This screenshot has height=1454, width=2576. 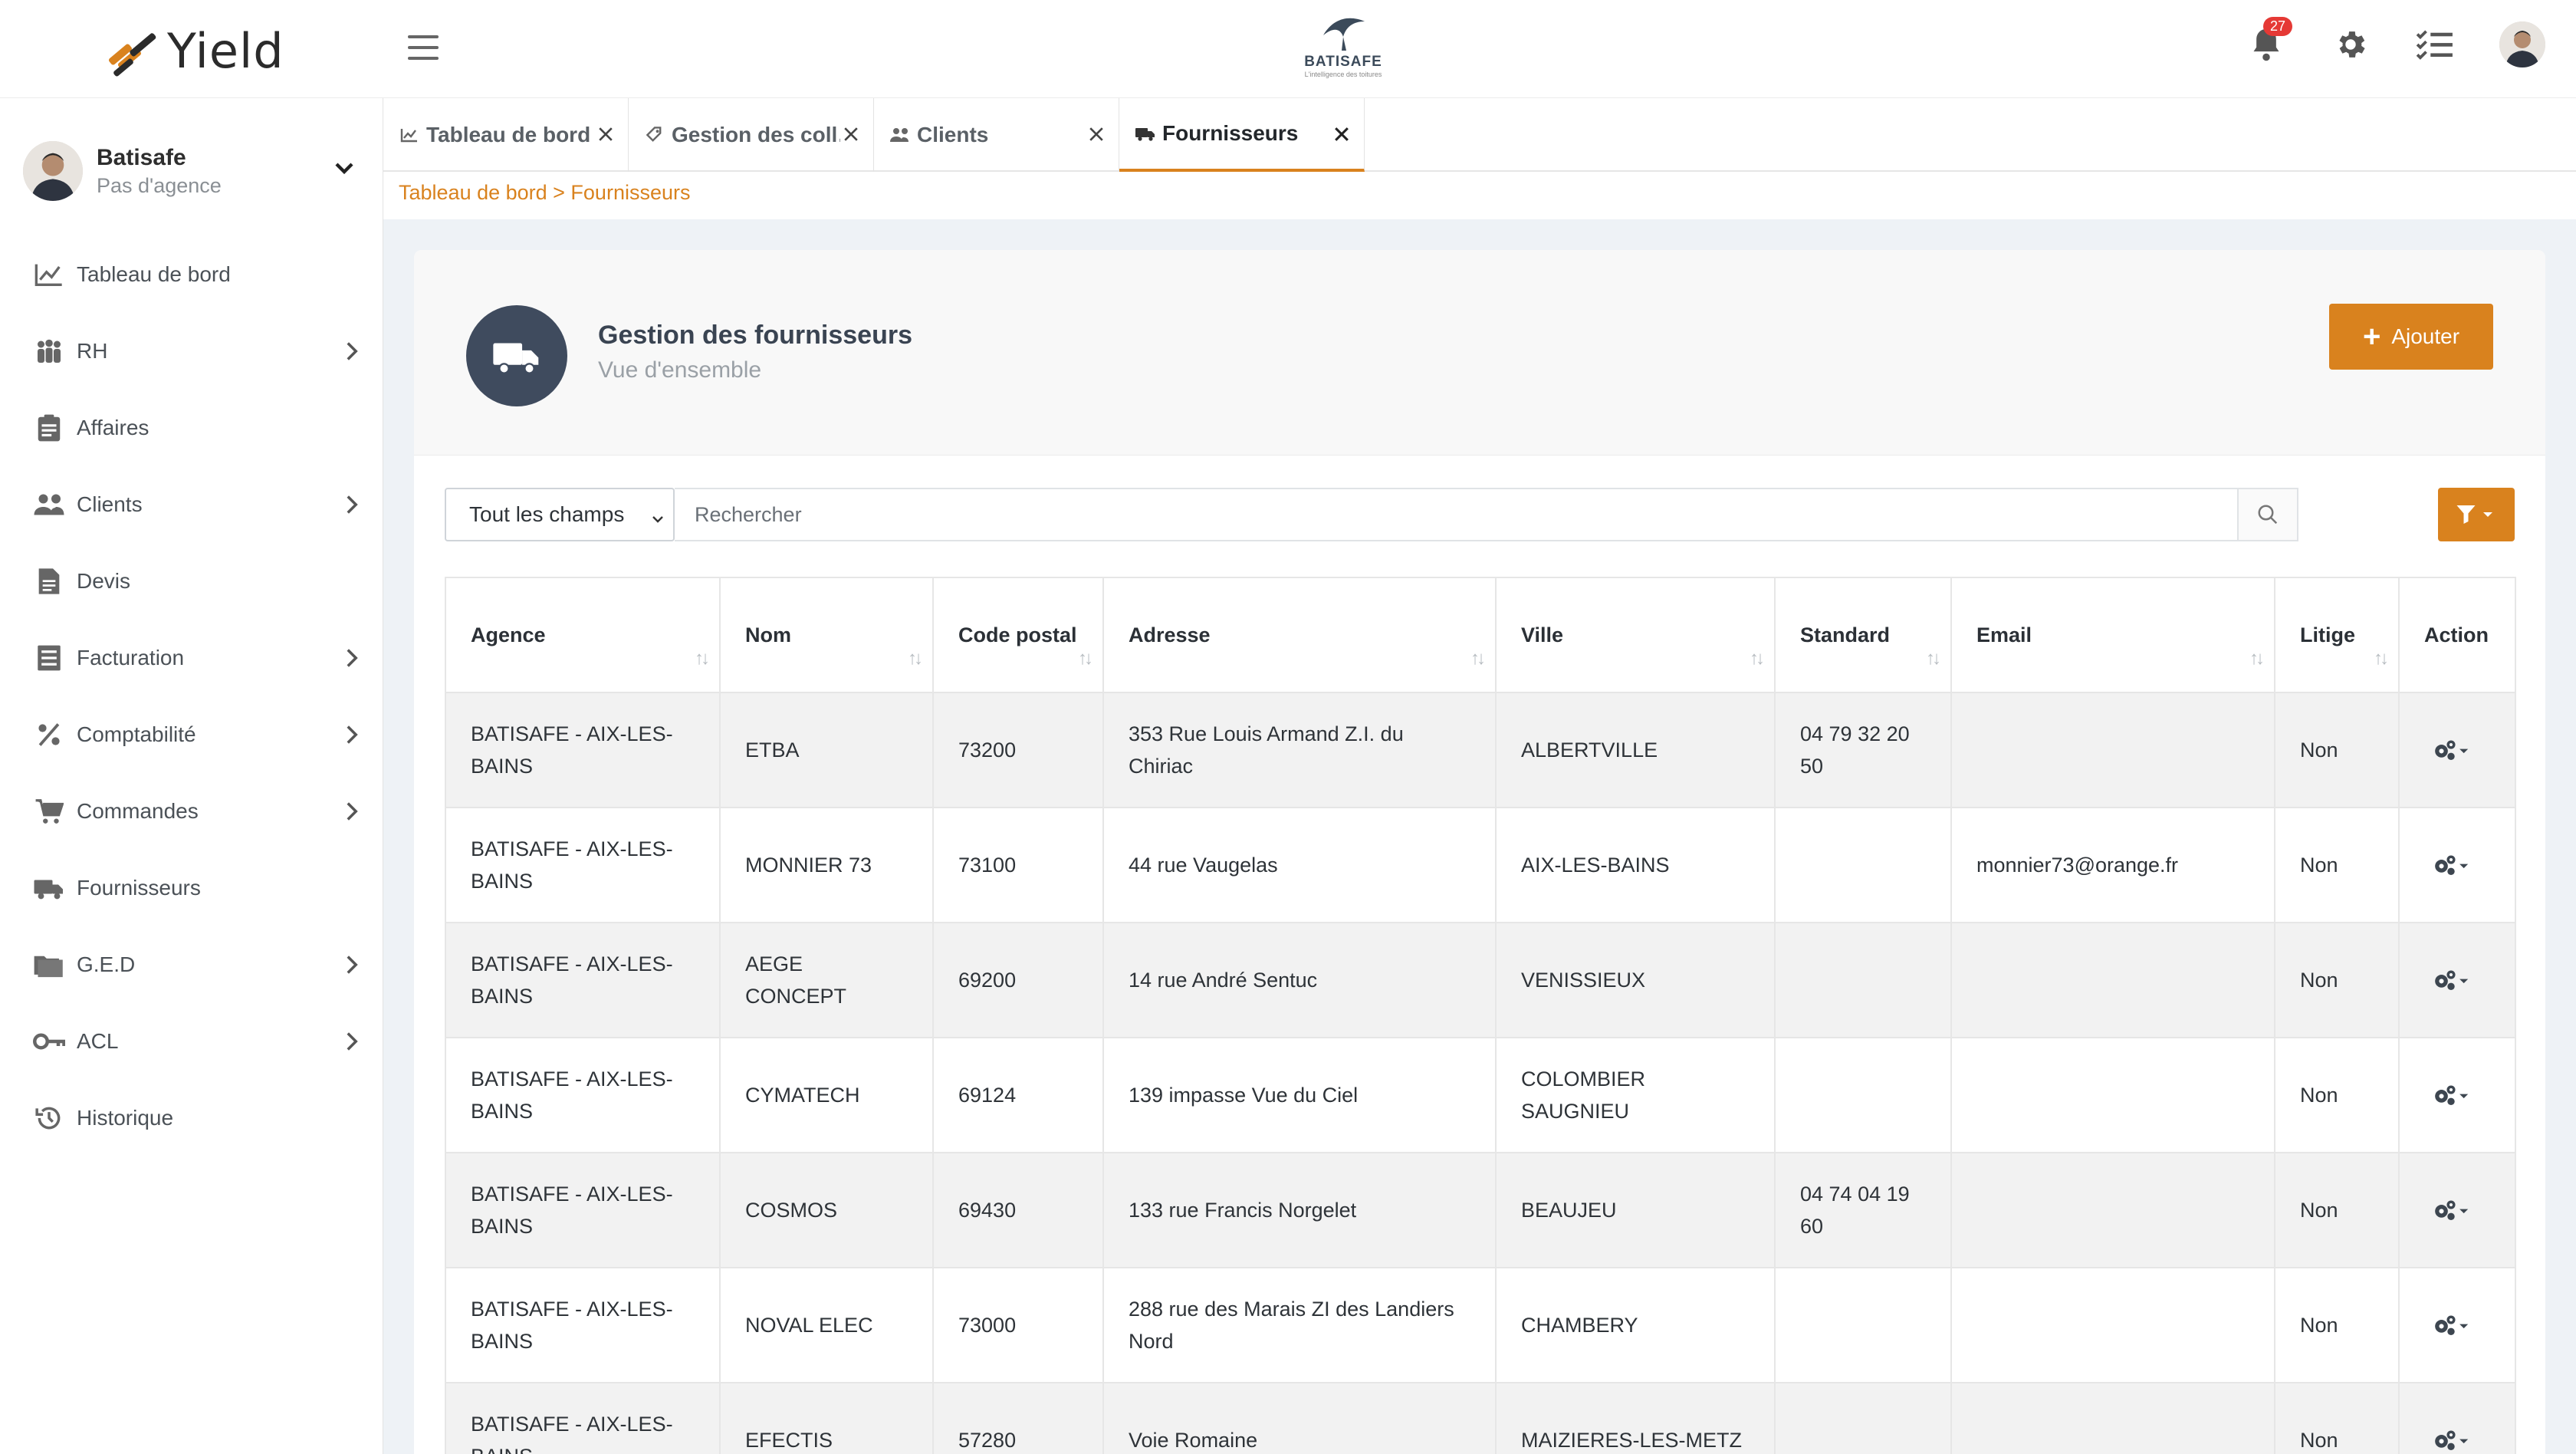 What do you see at coordinates (547, 514) in the screenshot?
I see `select-value: Tout les champs` at bounding box center [547, 514].